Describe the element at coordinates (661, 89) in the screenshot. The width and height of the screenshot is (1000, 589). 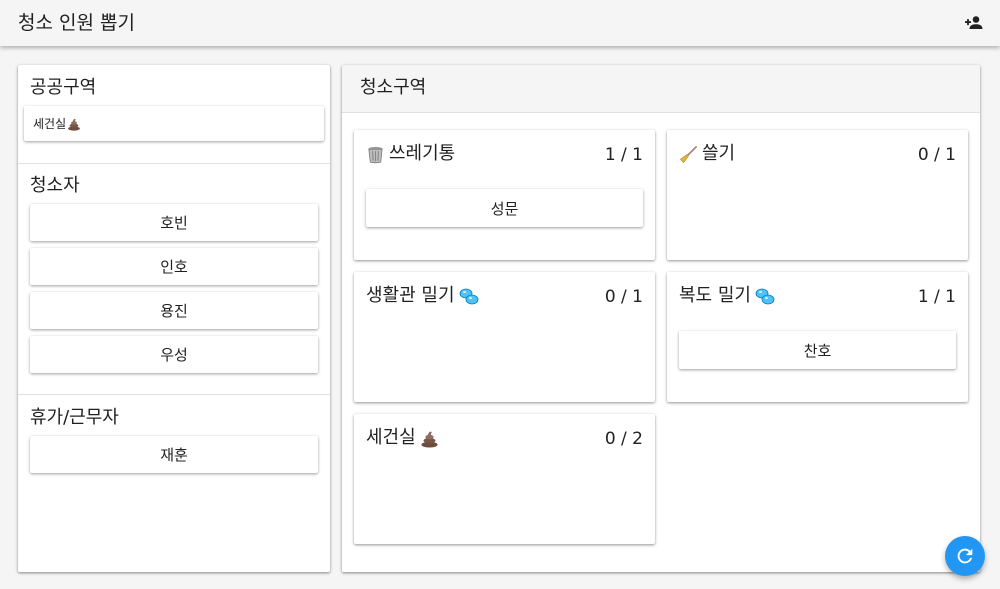
I see `cleaning-zones-header: 청소구역` at that location.